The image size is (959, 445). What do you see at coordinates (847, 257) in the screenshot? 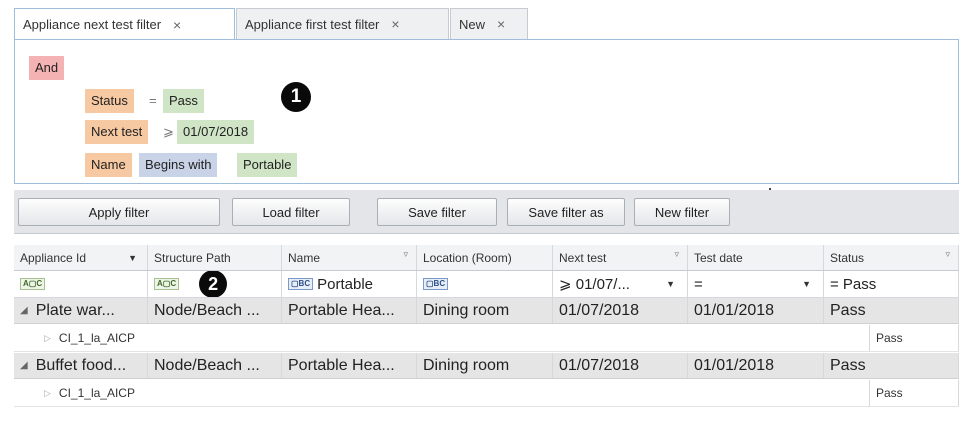
I see `column-label: Status` at bounding box center [847, 257].